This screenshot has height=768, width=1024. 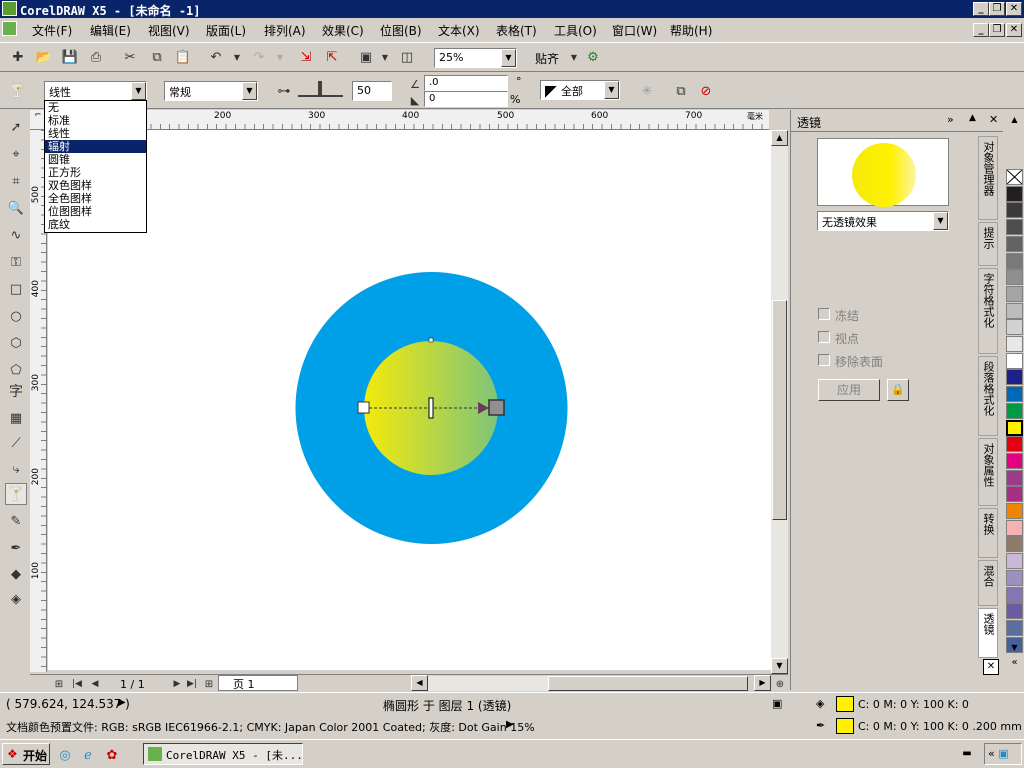 What do you see at coordinates (169, 30) in the screenshot?
I see `menu-view: 视图(V)` at bounding box center [169, 30].